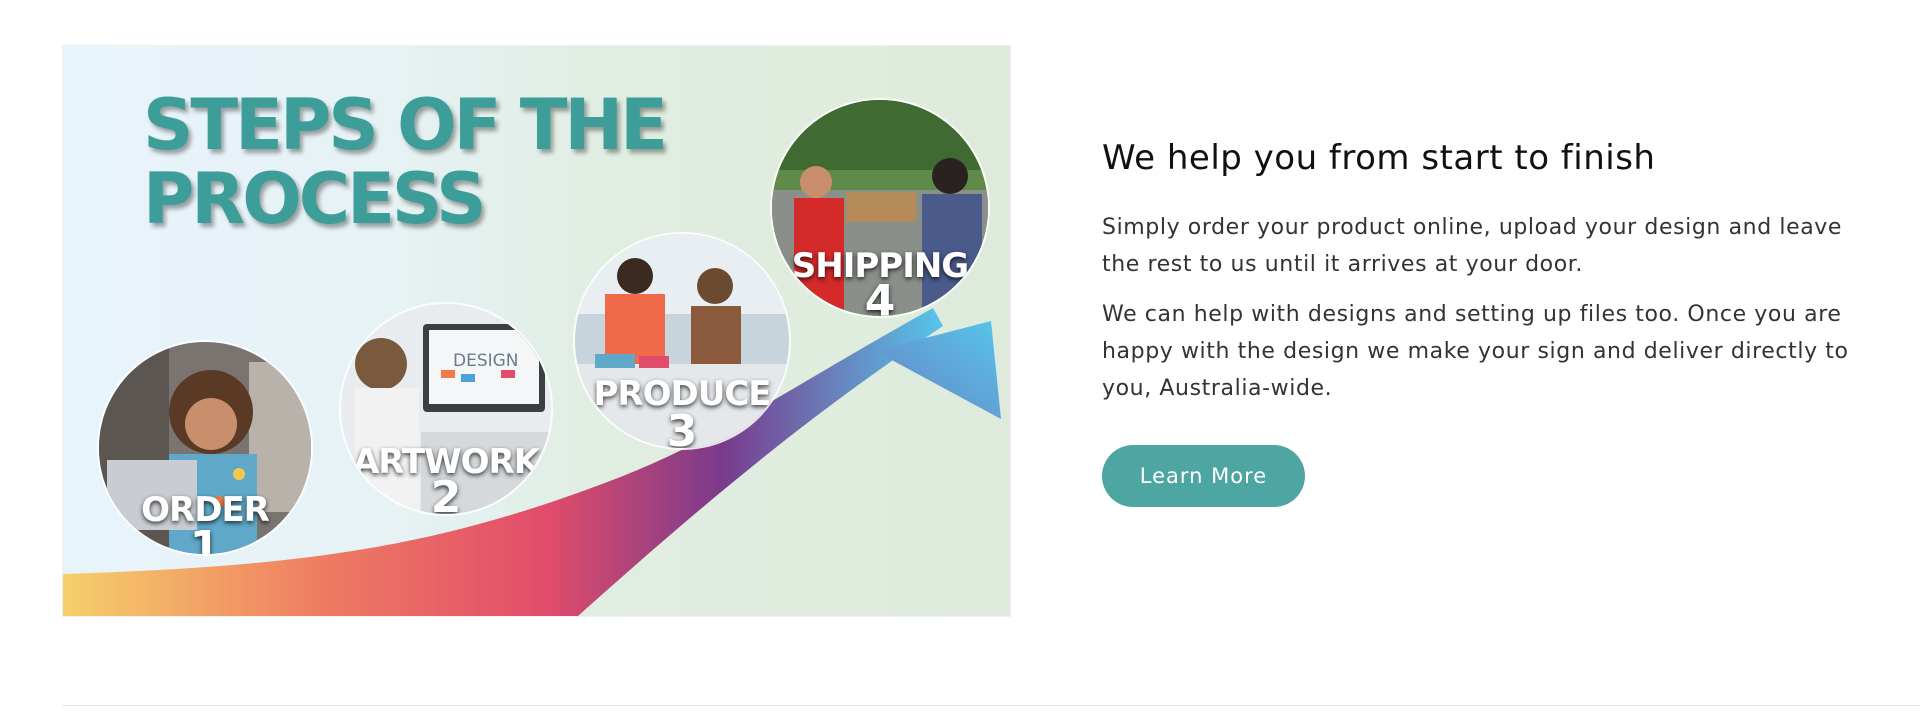 The height and width of the screenshot is (727, 1920). Describe the element at coordinates (682, 341) in the screenshot. I see `step-produce-circle: PRODUCE 3` at that location.